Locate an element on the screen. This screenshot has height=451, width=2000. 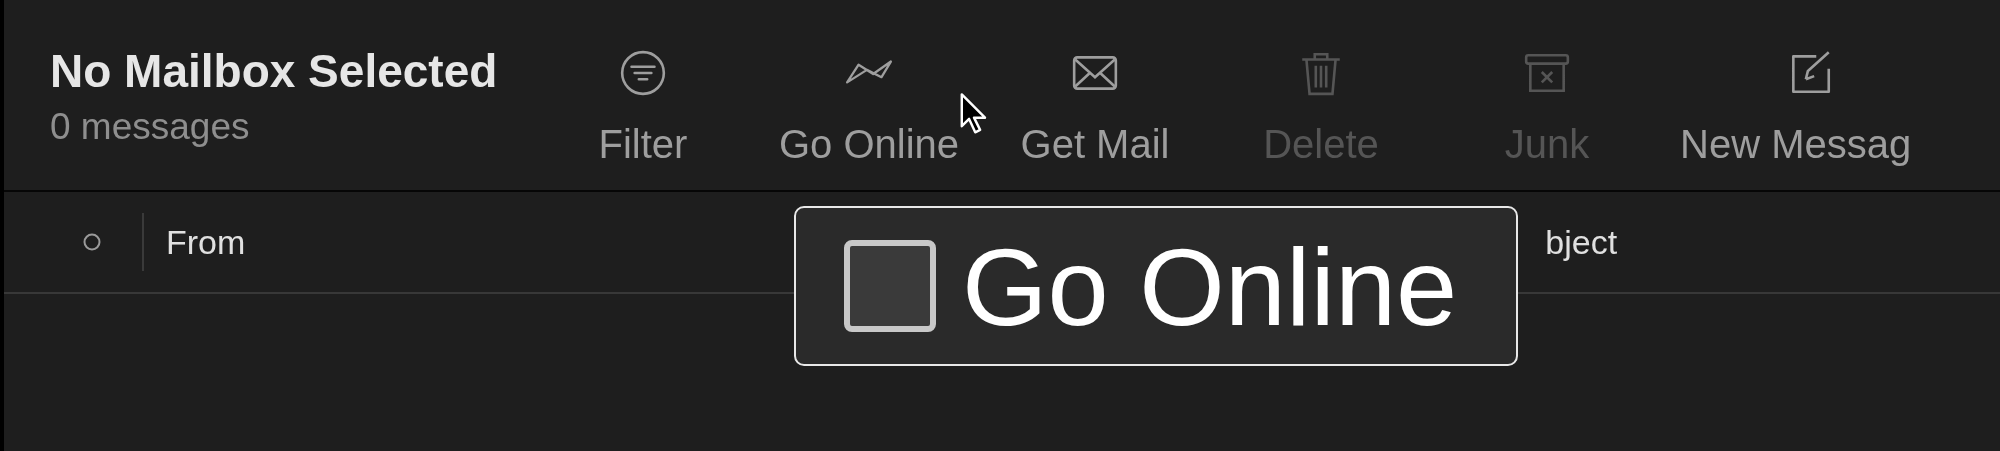
tooltip-text: Go Online is located at coordinates (1210, 286).